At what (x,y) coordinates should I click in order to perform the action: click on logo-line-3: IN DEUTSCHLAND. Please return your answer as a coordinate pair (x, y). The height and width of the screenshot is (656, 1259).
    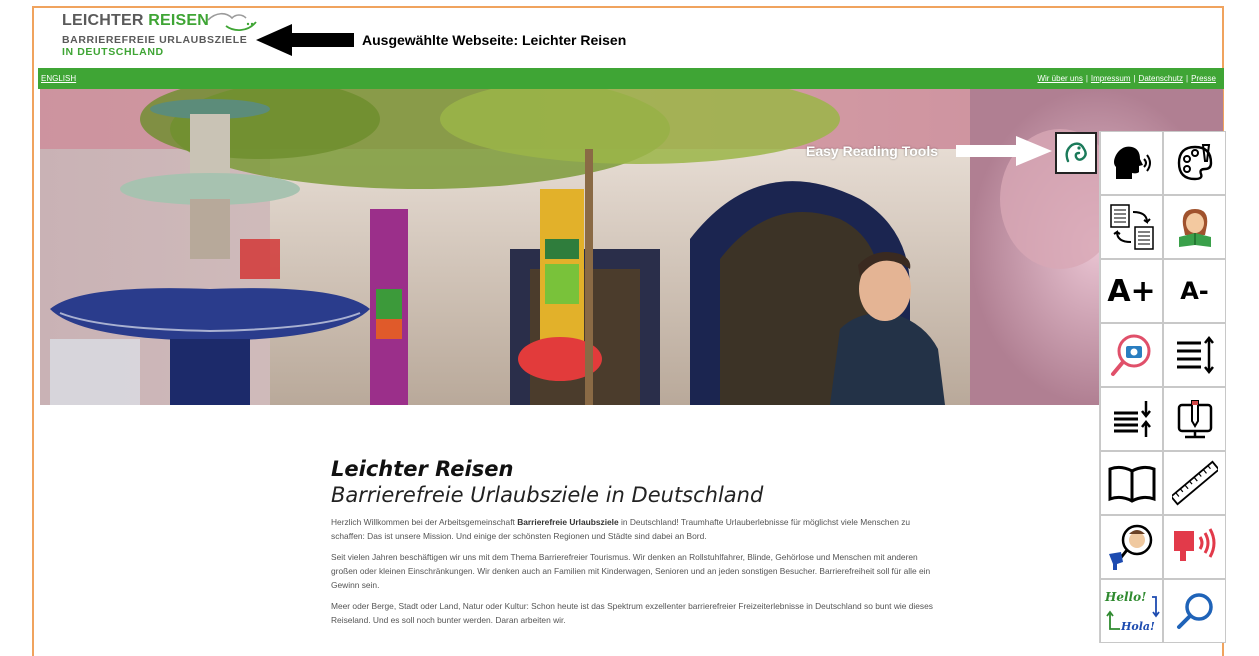
    Looking at the image, I should click on (113, 52).